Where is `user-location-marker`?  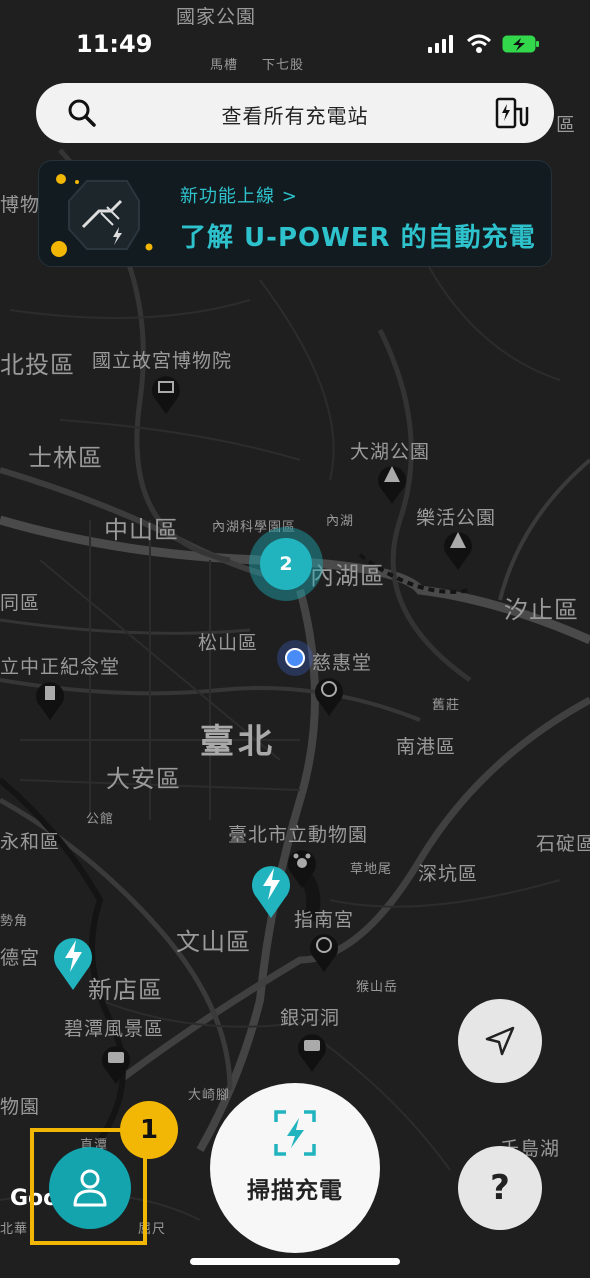
user-location-marker is located at coordinates (295, 658).